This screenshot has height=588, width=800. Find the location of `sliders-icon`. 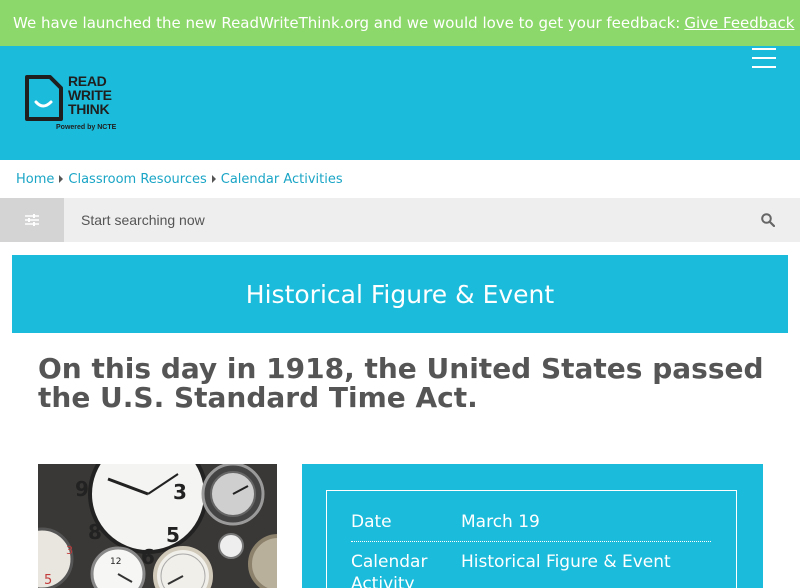

sliders-icon is located at coordinates (32, 220).